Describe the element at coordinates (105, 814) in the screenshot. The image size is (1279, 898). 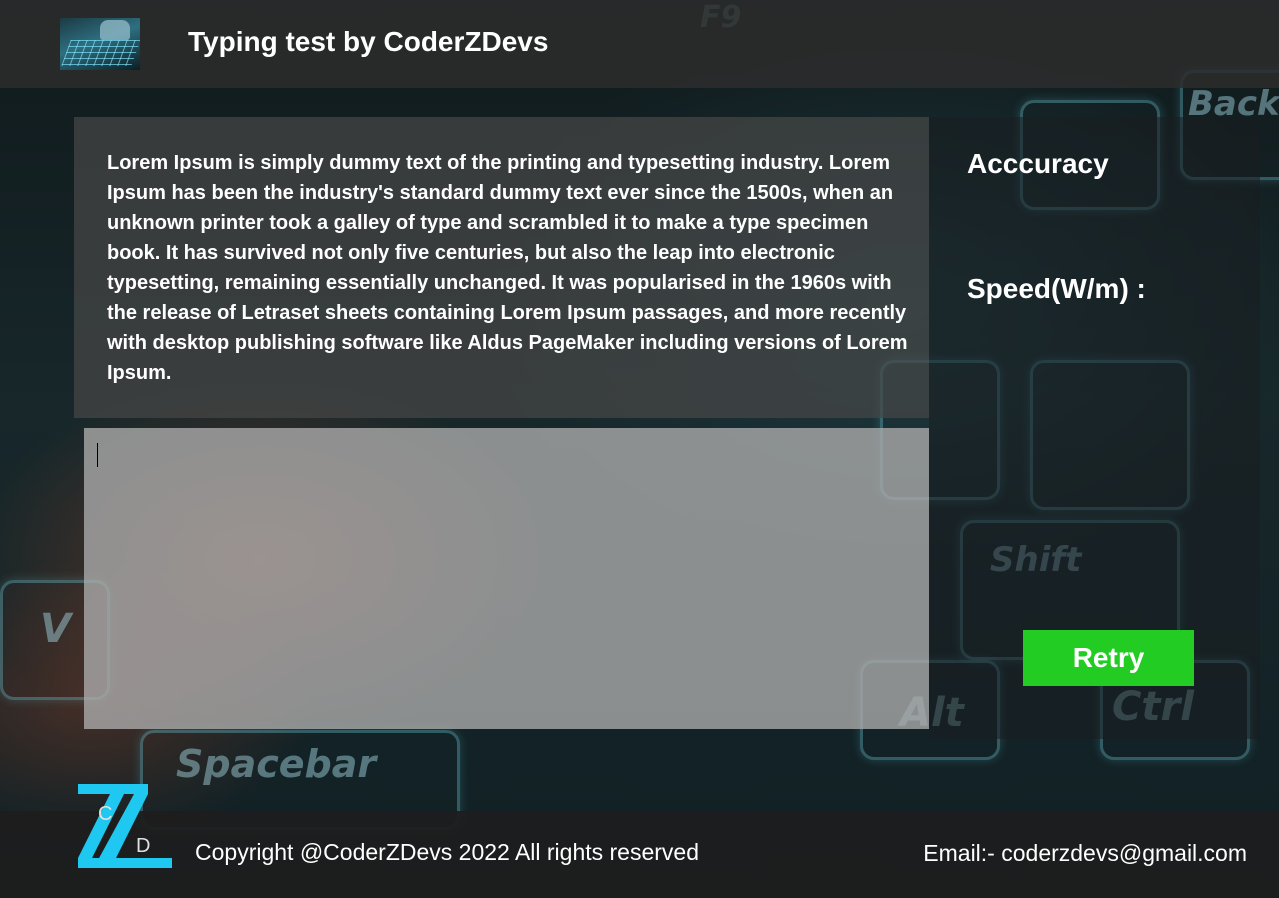
I see `logo-letter-c: C` at that location.